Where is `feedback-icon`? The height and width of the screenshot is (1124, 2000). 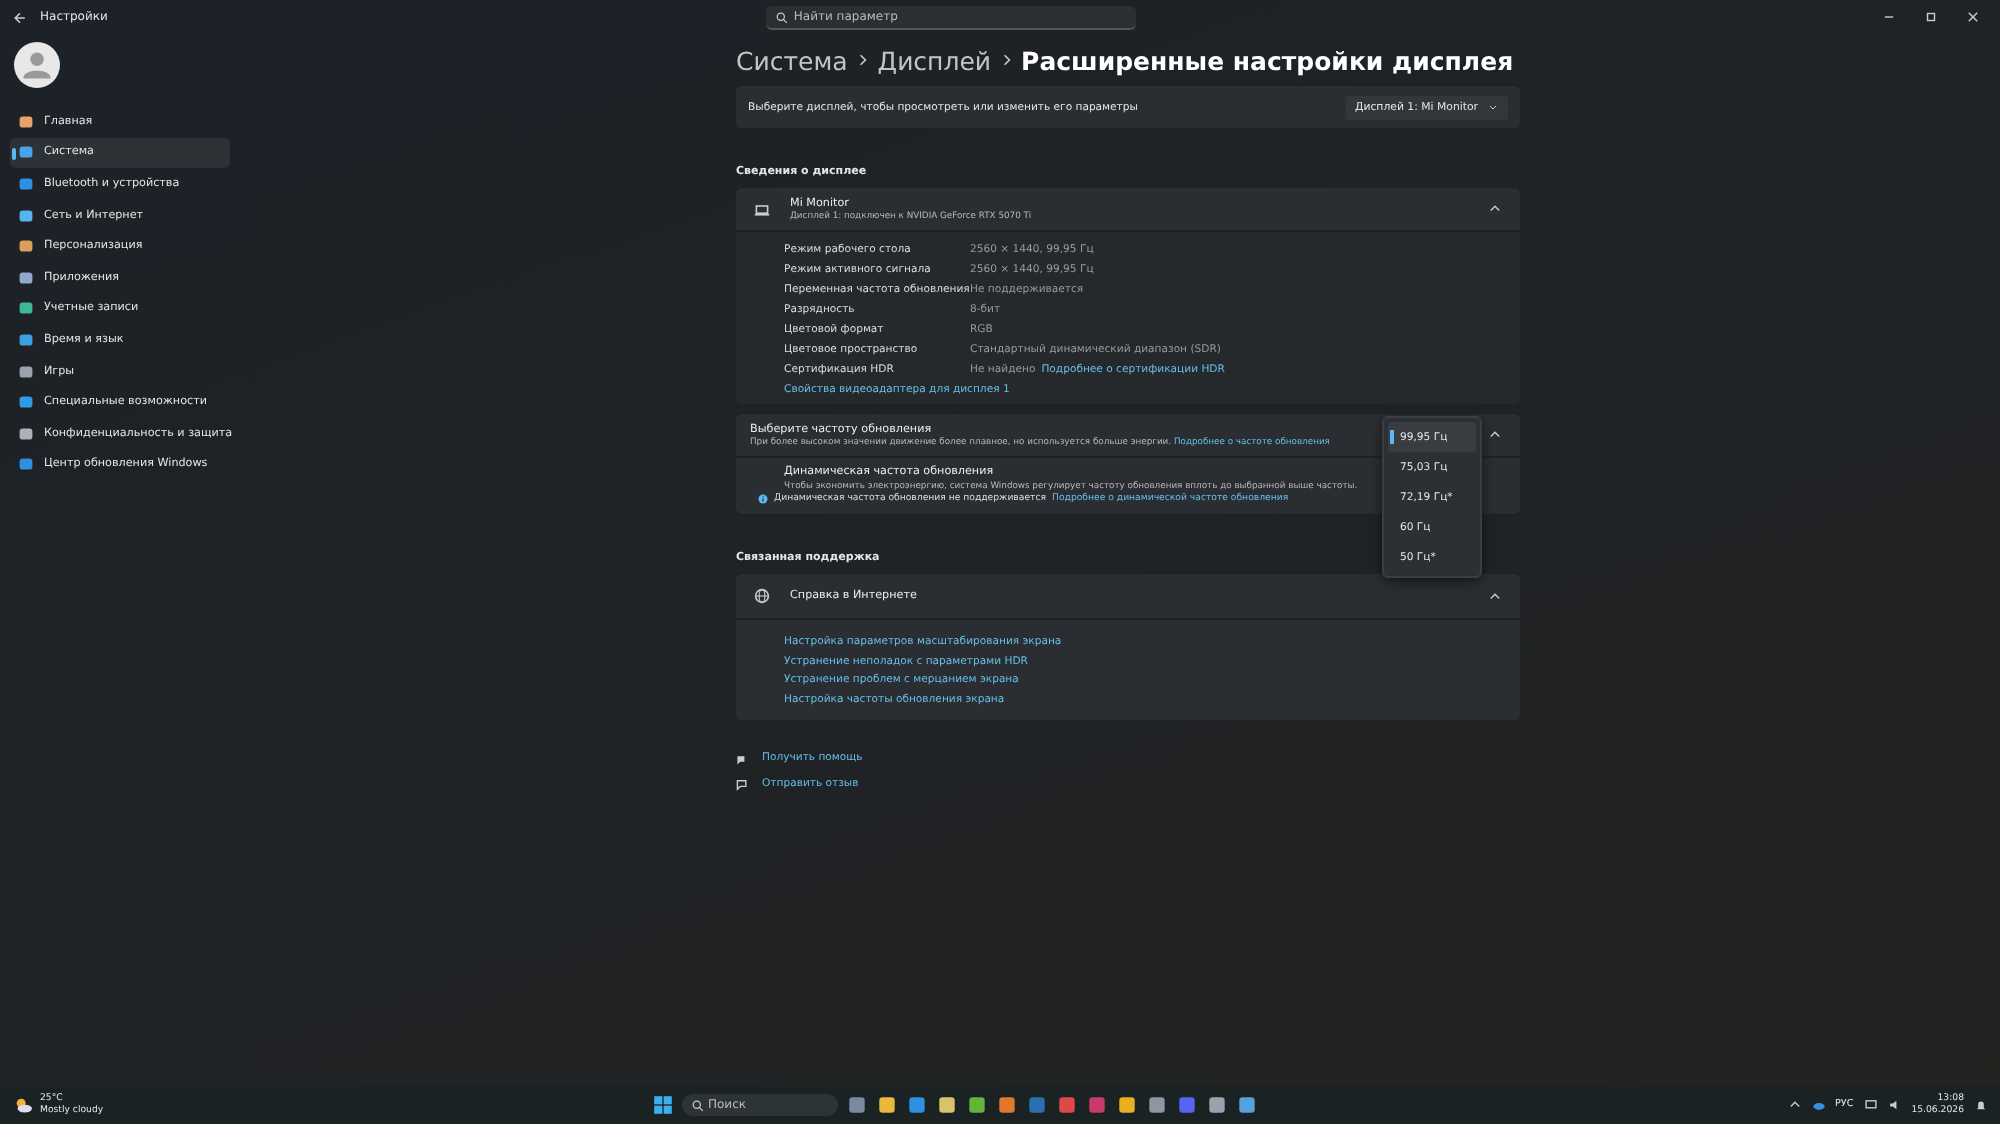
feedback-icon is located at coordinates (743, 784).